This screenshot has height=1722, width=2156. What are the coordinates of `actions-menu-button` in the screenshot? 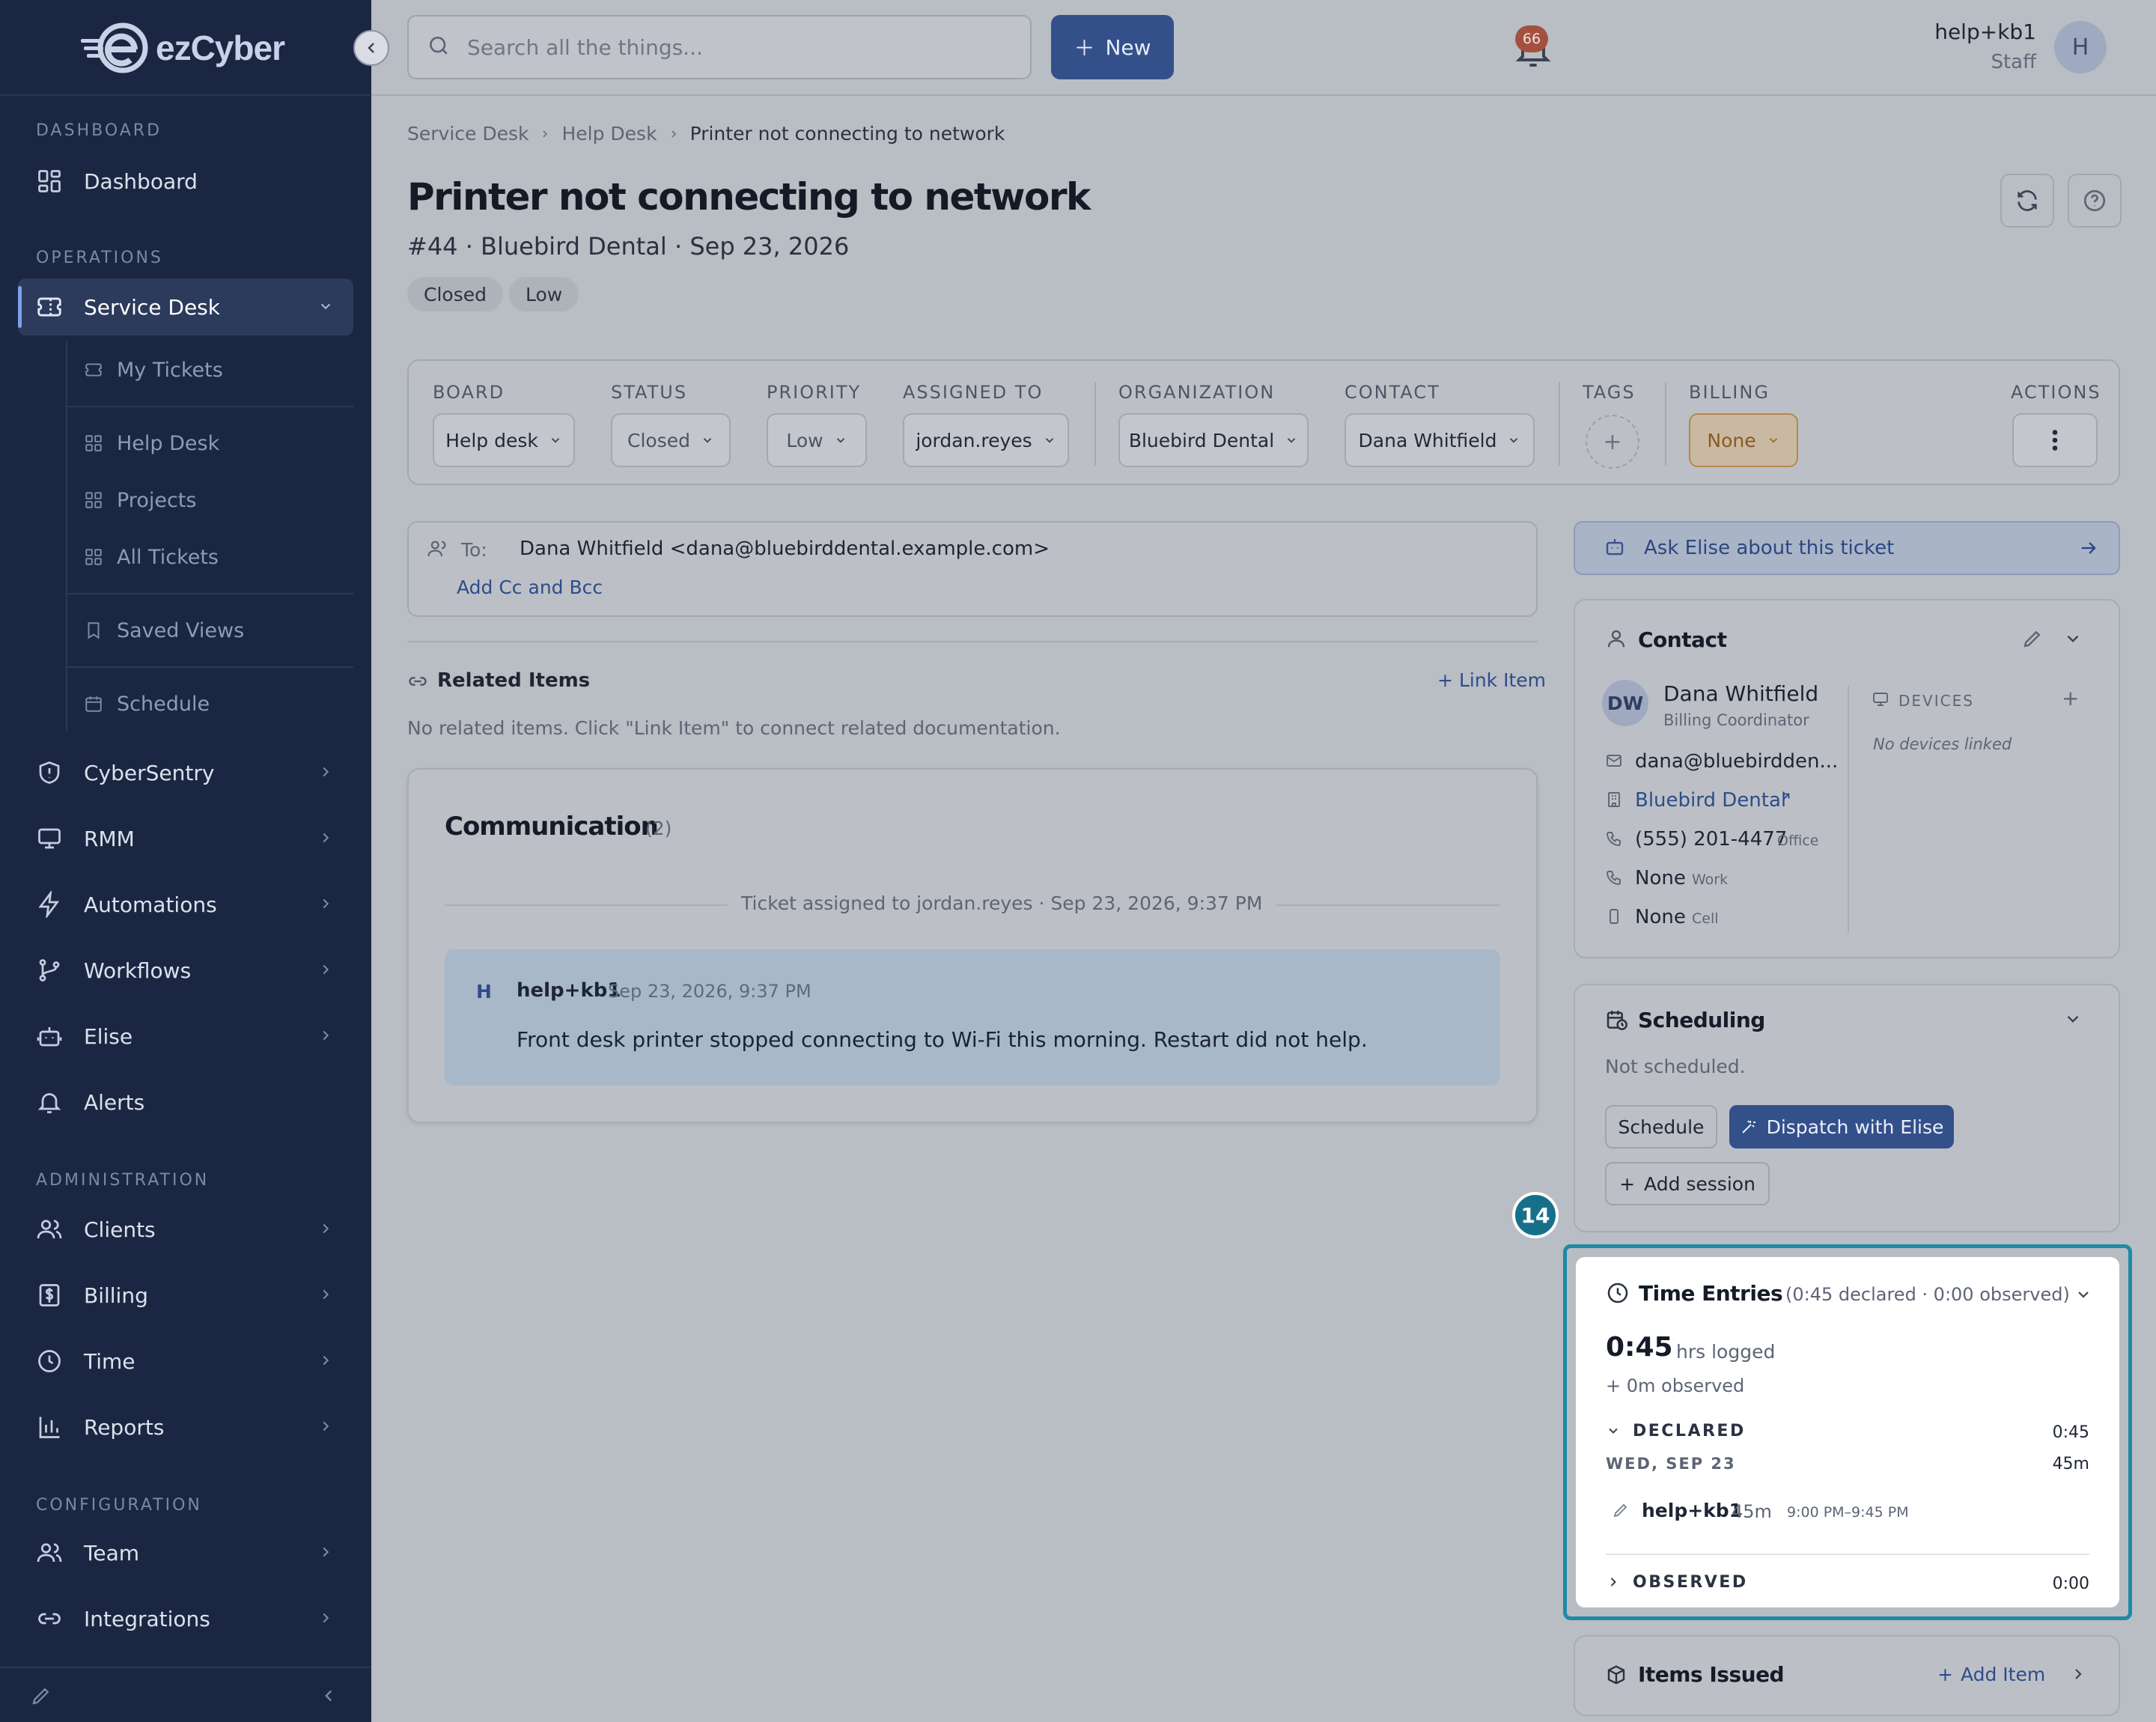 It's located at (2055, 440).